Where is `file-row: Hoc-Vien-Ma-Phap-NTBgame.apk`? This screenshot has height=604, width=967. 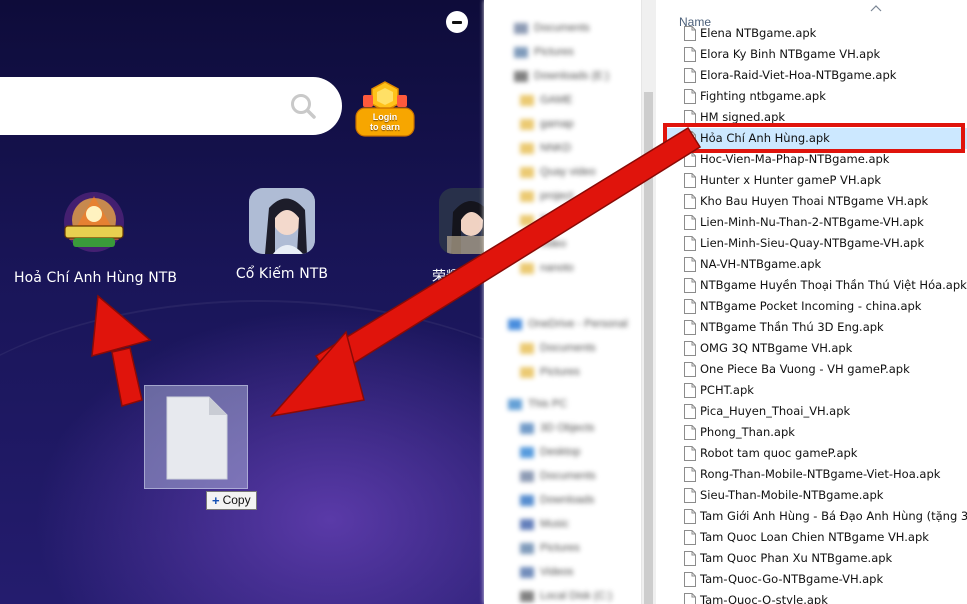 file-row: Hoc-Vien-Ma-Phap-NTBgame.apk is located at coordinates (815, 159).